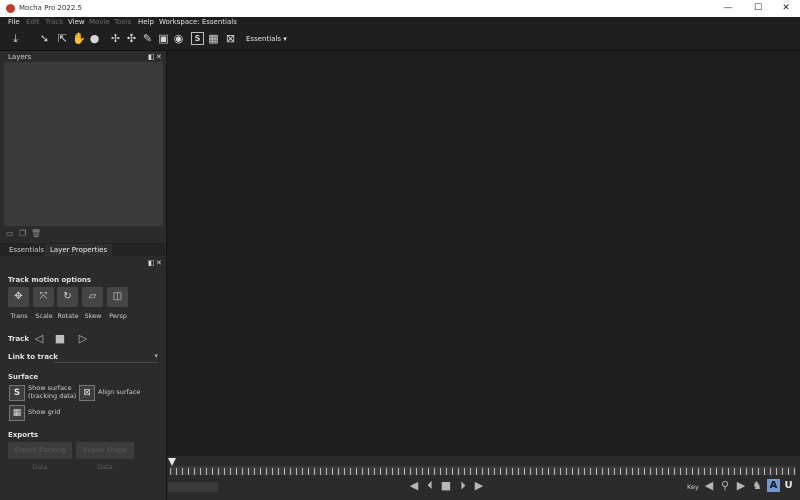 Image resolution: width=800 pixels, height=500 pixels. I want to click on maximize-button: ☐, so click(758, 8).